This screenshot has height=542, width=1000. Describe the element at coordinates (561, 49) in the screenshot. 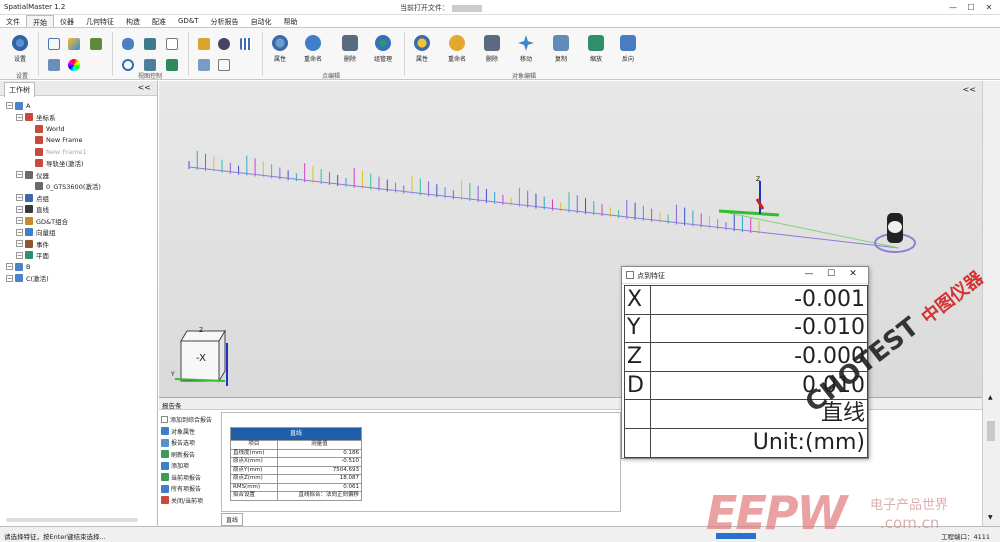

I see `copy-button: 复制` at that location.